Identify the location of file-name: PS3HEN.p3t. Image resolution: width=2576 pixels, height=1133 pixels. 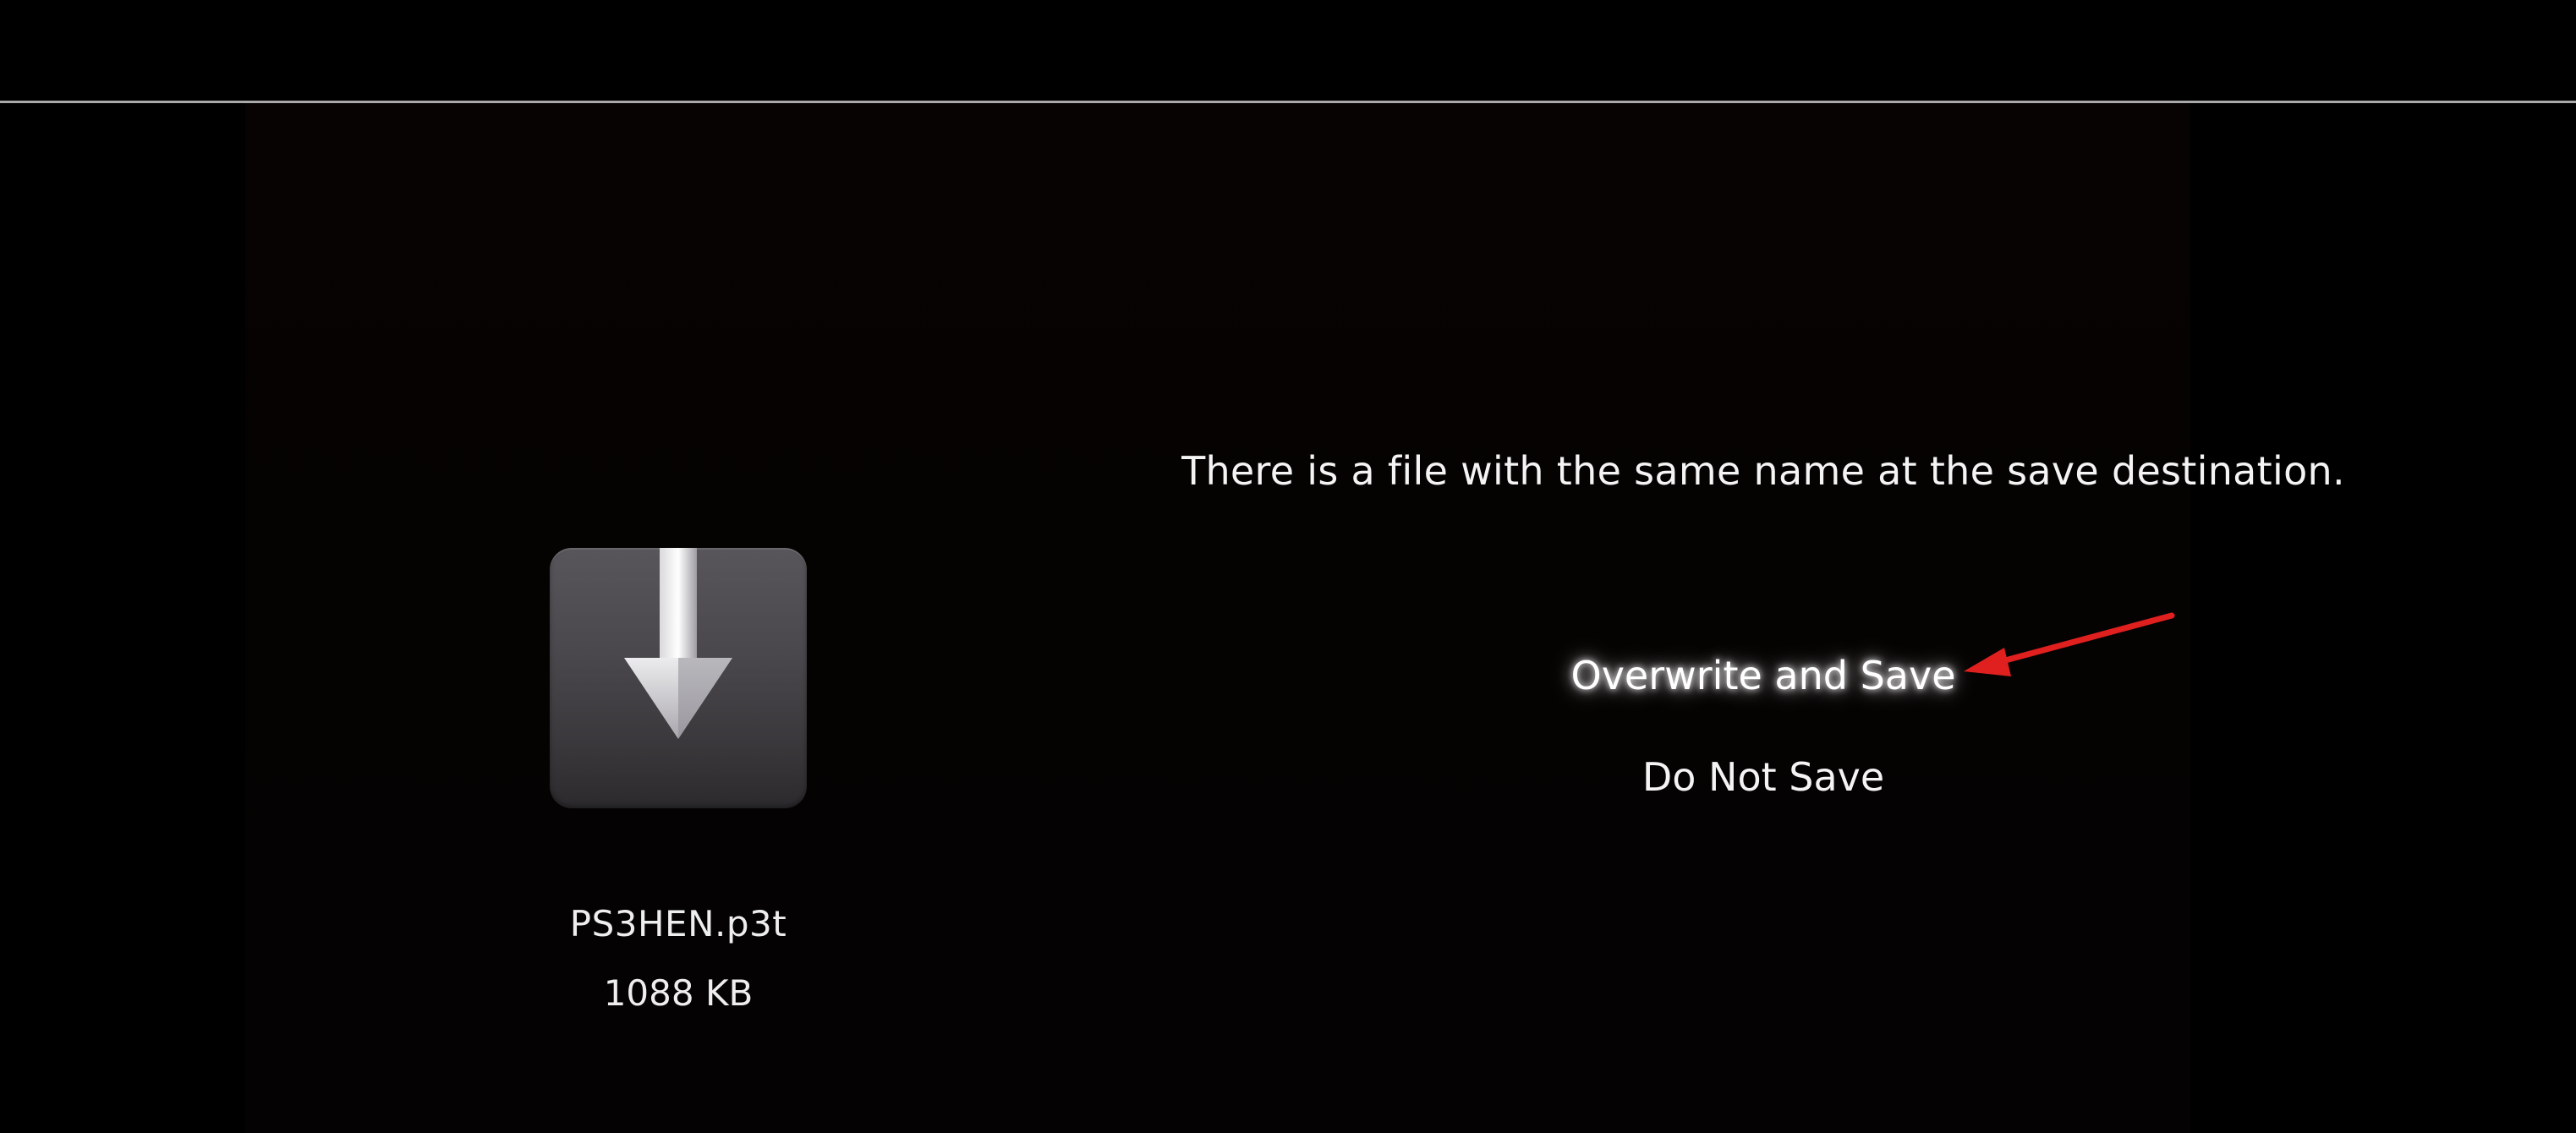
(678, 923).